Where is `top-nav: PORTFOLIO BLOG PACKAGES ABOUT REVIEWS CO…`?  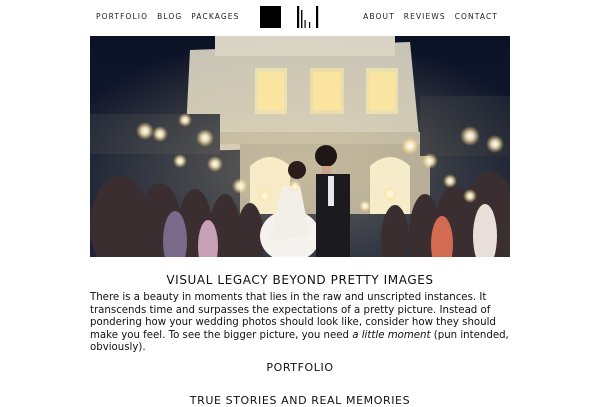 top-nav: PORTFOLIO BLOG PACKAGES ABOUT REVIEWS CO… is located at coordinates (300, 17).